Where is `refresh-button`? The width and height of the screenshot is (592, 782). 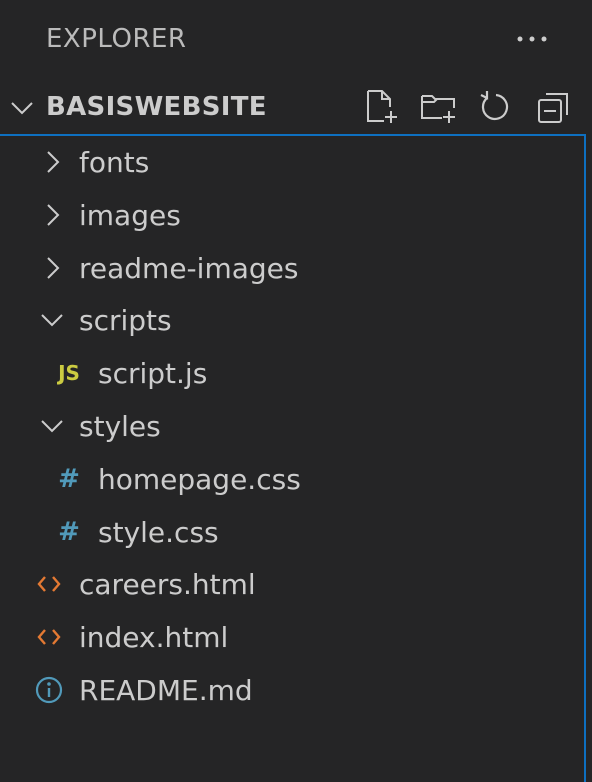
refresh-button is located at coordinates (496, 107).